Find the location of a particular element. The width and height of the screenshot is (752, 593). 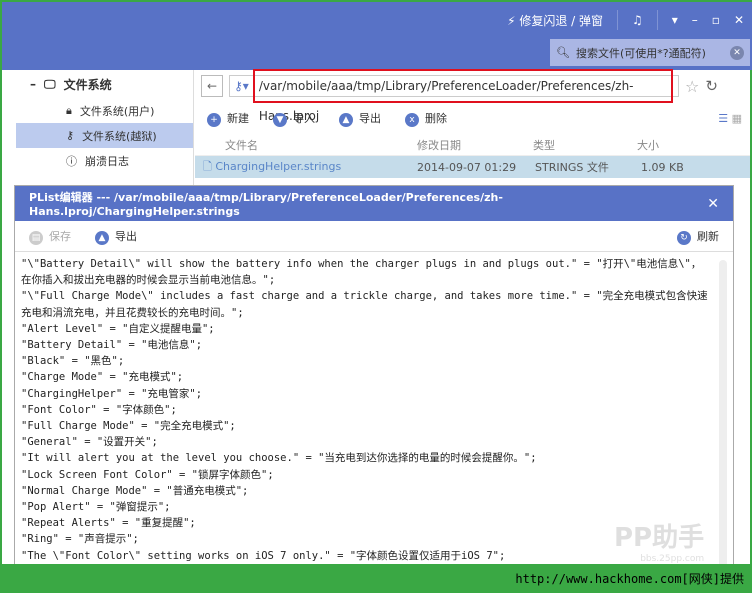

new-button: + 新建 is located at coordinates (228, 118).